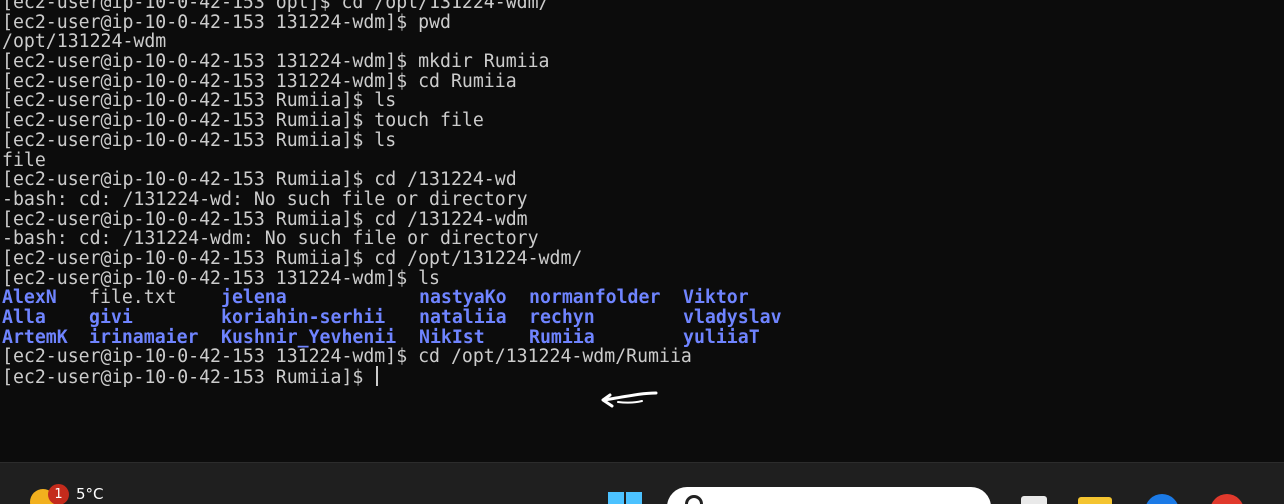  What do you see at coordinates (188, 378) in the screenshot?
I see `prompt-text: [ec2-user@ip-10-0-42-153 Rumiia]$` at bounding box center [188, 378].